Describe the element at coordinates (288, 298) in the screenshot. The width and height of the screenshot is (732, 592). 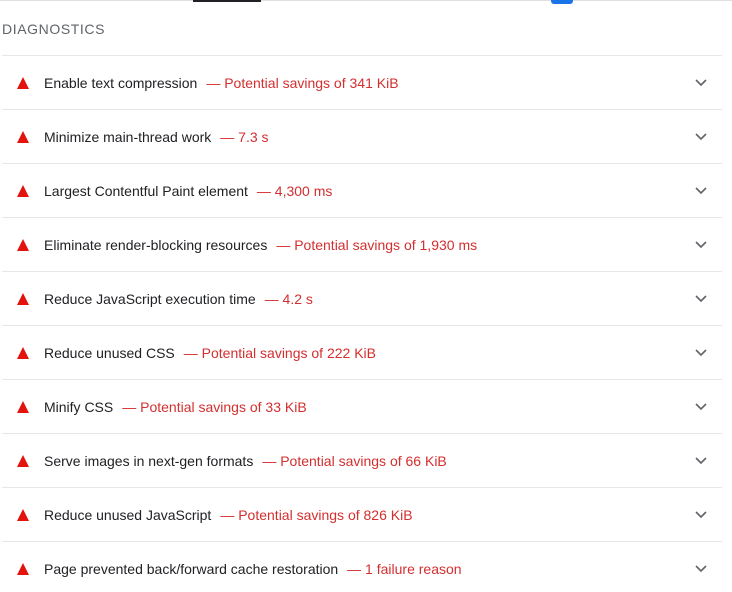
I see `audit-value: — 4.2 s` at that location.